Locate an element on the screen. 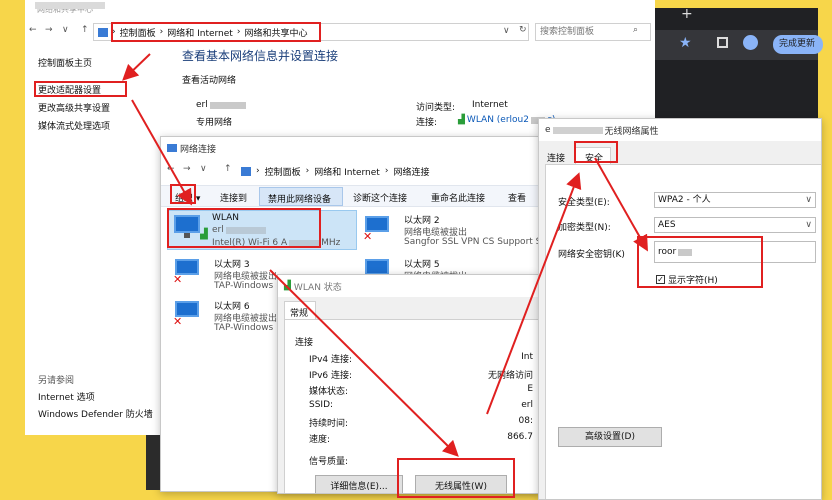 The width and height of the screenshot is (832, 500). status-row-value: 866.7 is located at coordinates (520, 437).